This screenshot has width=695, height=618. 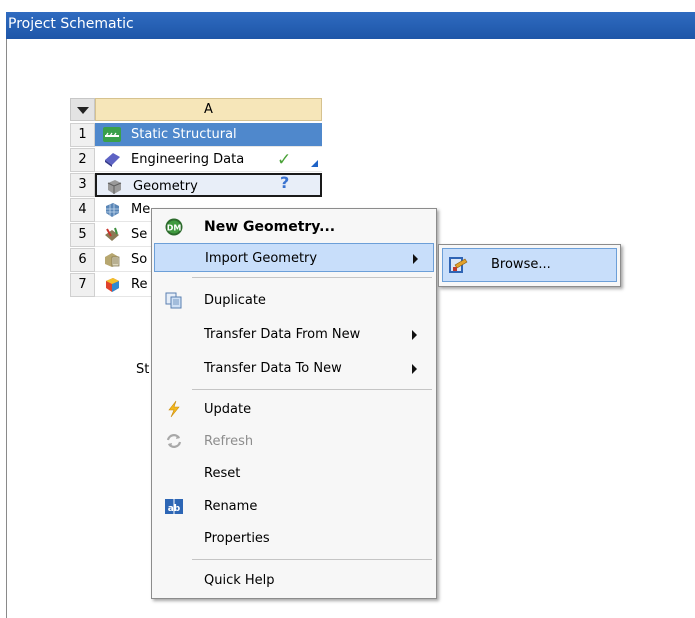 What do you see at coordinates (347, 6) in the screenshot?
I see `top-strip` at bounding box center [347, 6].